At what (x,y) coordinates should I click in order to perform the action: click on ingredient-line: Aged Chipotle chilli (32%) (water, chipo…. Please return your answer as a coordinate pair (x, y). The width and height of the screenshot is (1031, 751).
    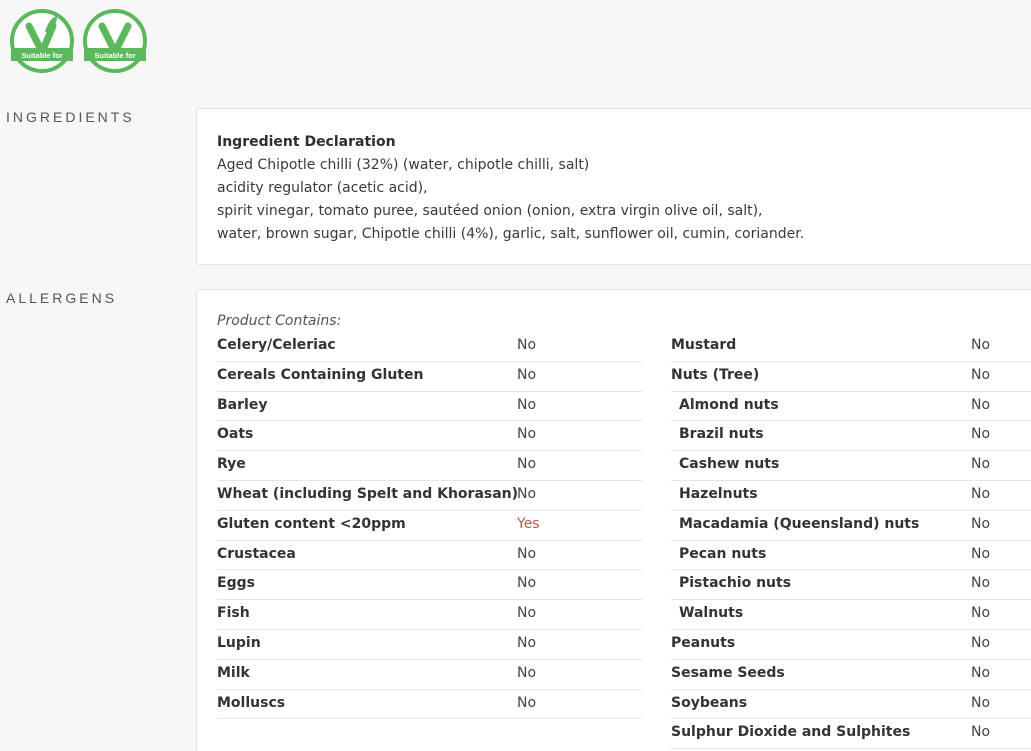
    Looking at the image, I should click on (403, 165).